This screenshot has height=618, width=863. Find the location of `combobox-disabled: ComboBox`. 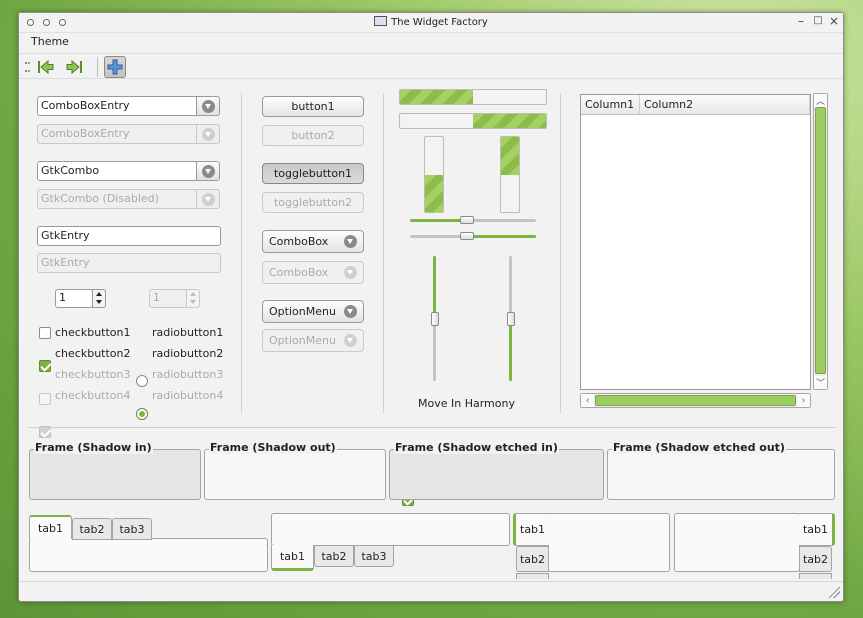

combobox-disabled: ComboBox is located at coordinates (313, 272).